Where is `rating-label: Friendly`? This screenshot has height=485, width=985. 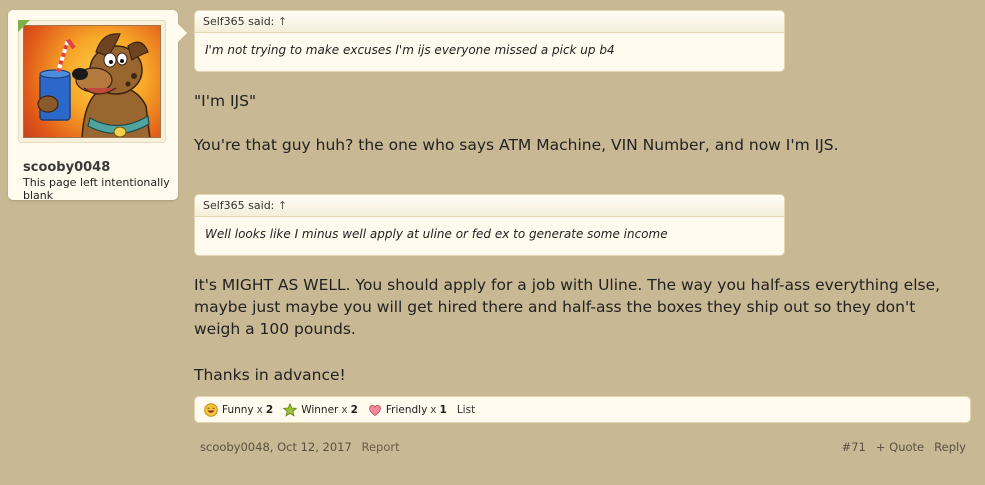 rating-label: Friendly is located at coordinates (406, 409).